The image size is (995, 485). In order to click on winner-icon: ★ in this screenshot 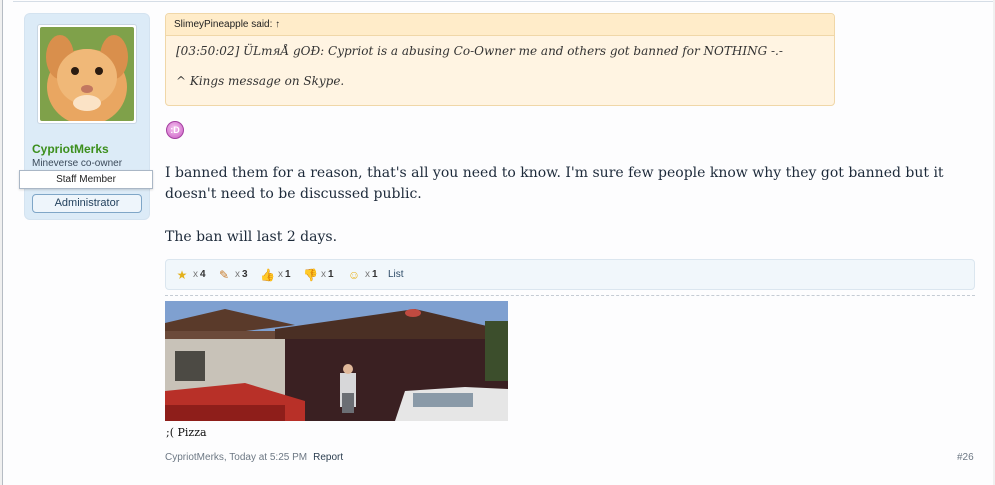, I will do `click(182, 275)`.